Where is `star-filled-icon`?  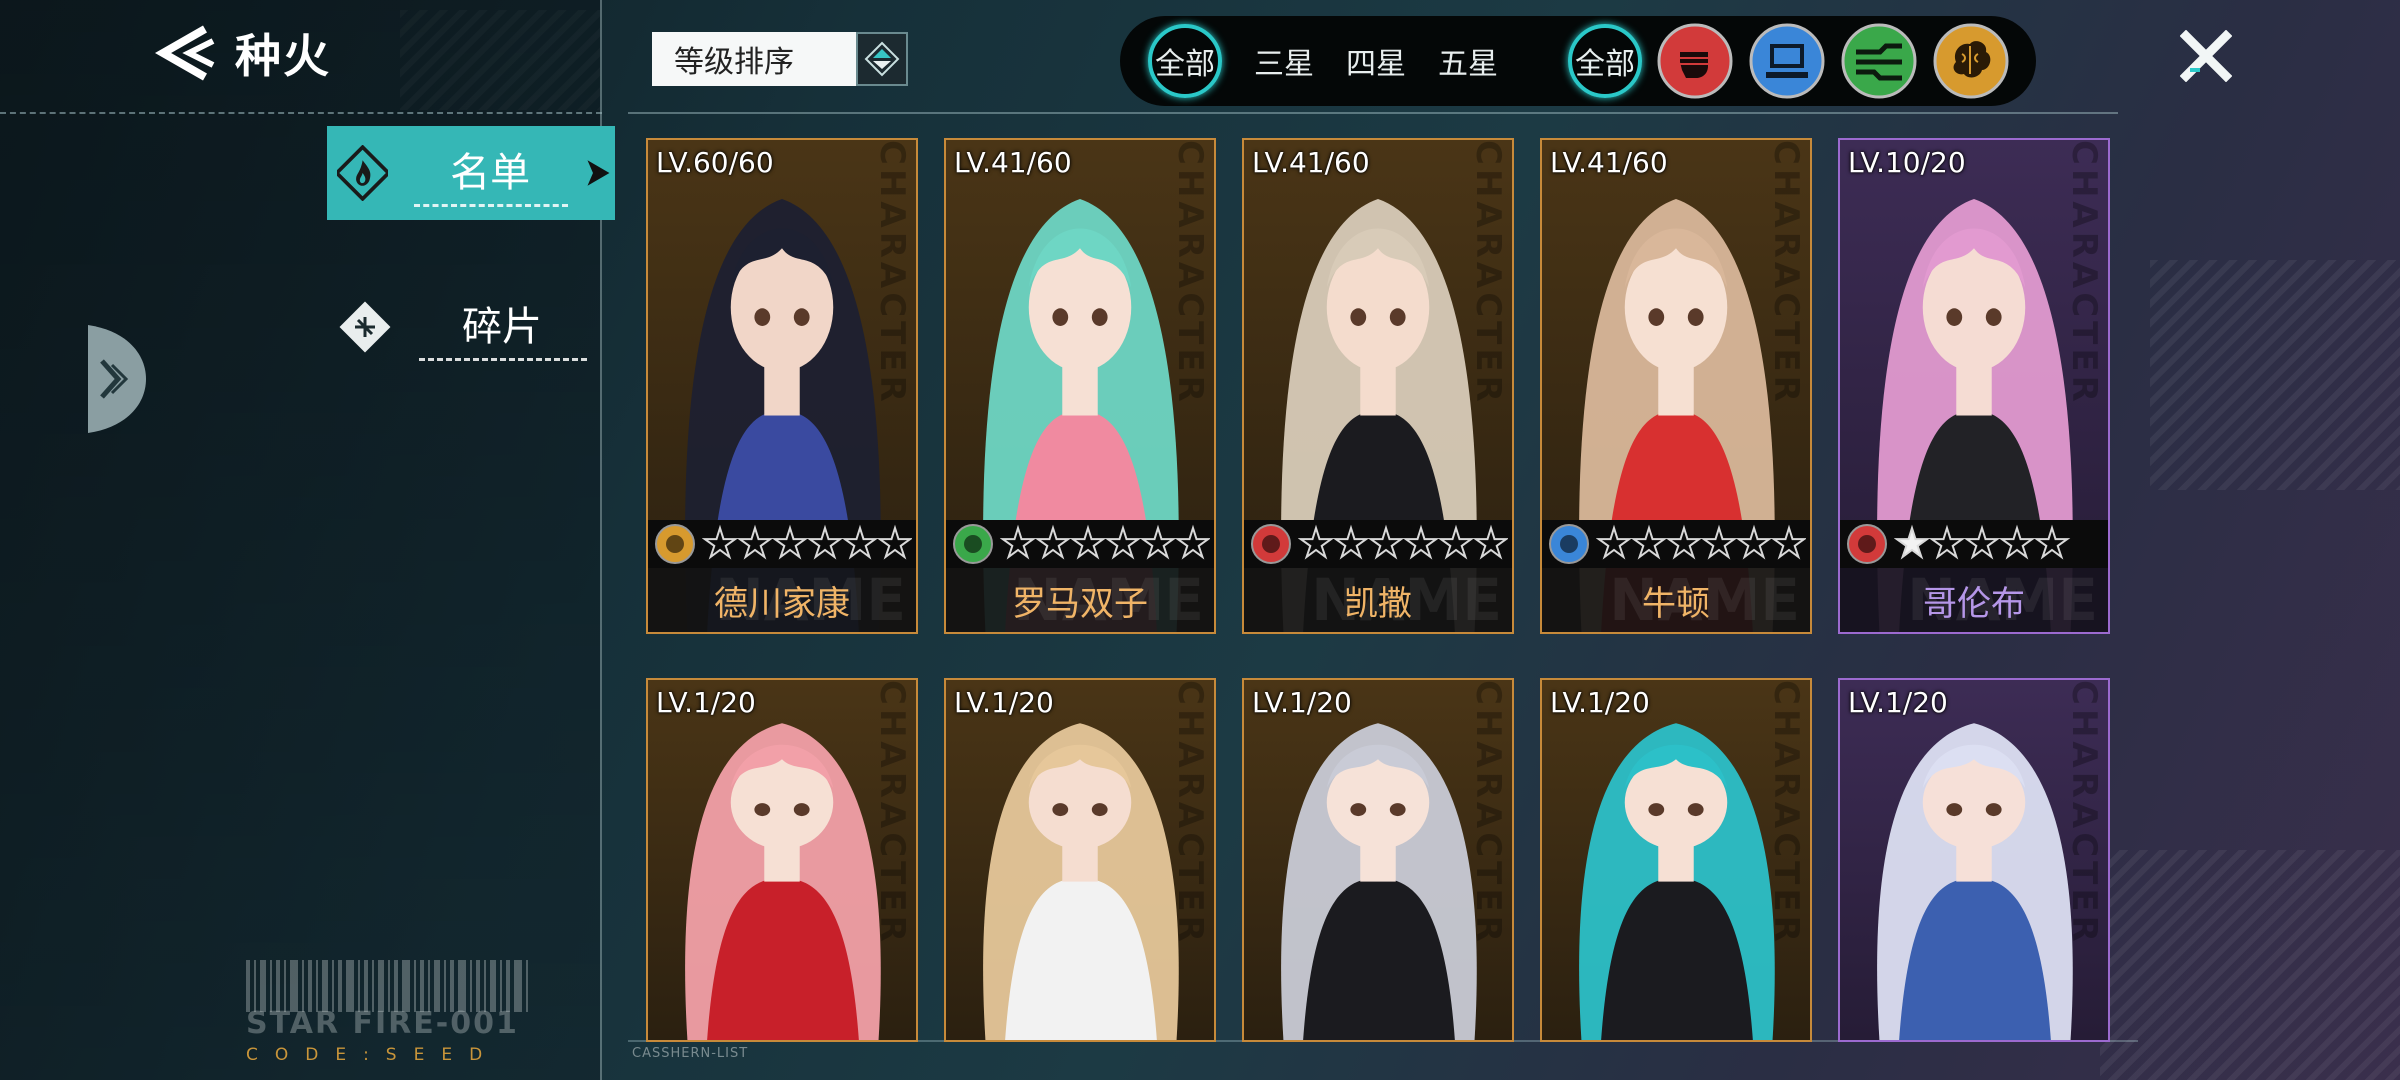 star-filled-icon is located at coordinates (1912, 542).